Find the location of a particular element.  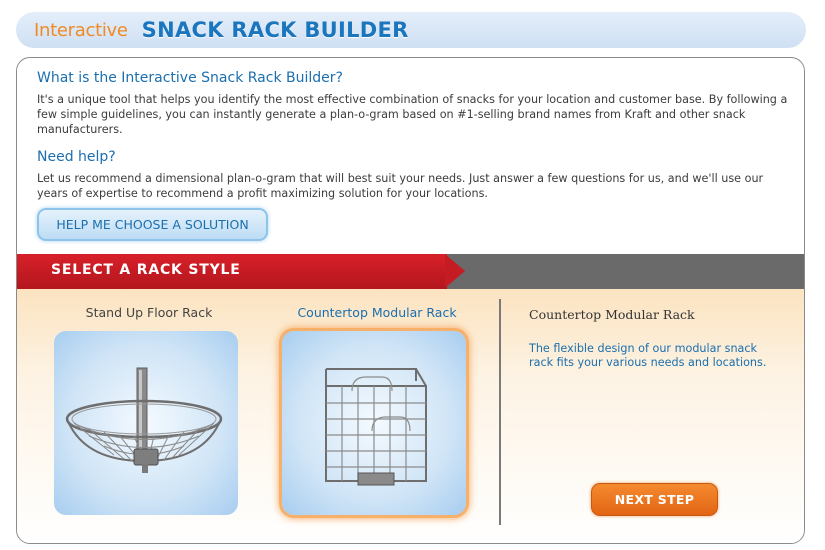

rack-option-title: Countertop Modular Rack is located at coordinates (377, 312).